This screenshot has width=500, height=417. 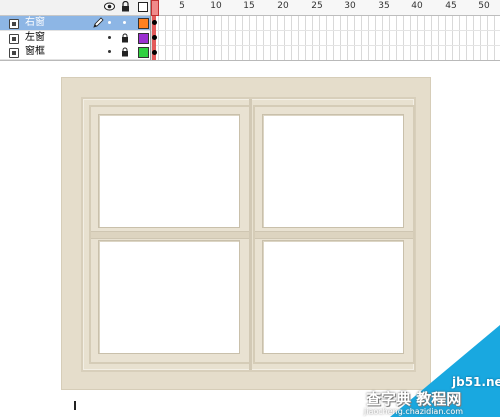 What do you see at coordinates (350, 6) in the screenshot?
I see `ruler-number: 30` at bounding box center [350, 6].